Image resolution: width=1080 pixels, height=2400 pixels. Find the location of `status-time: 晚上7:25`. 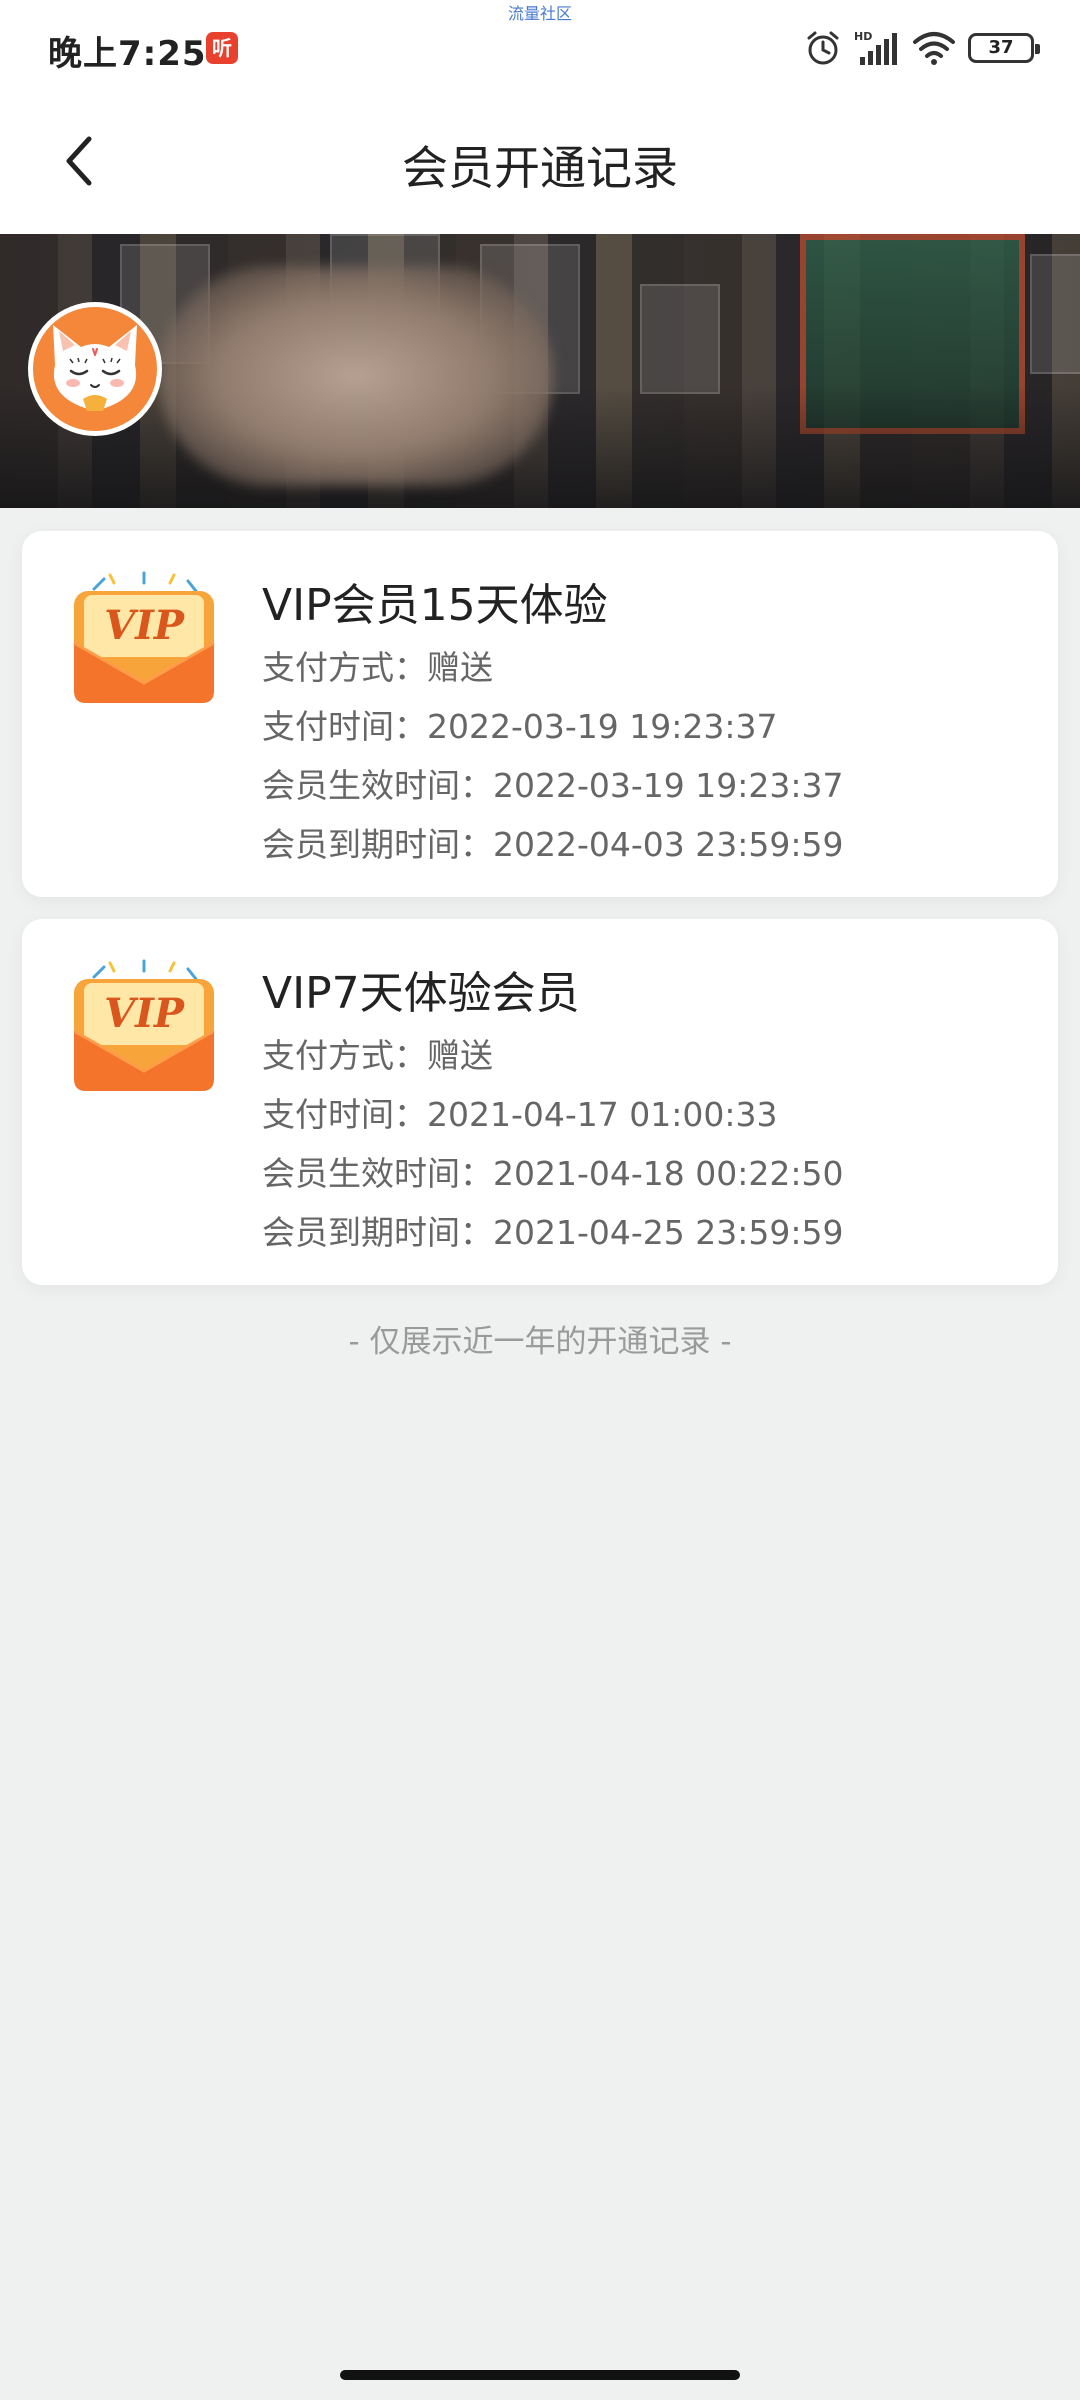

status-time: 晚上7:25 is located at coordinates (127, 54).